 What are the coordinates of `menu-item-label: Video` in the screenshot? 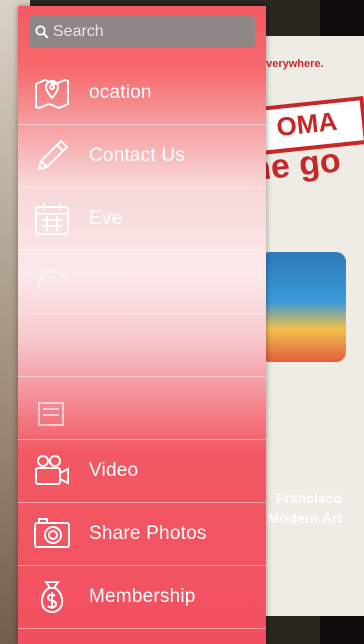 It's located at (114, 470).